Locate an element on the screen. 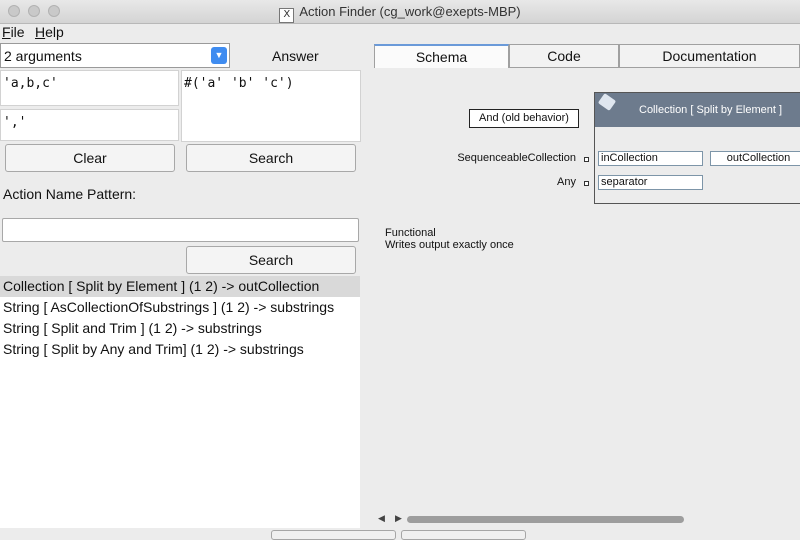 Image resolution: width=800 pixels, height=540 pixels. horizontal-scrollbar: ◀ ▶ is located at coordinates (587, 519).